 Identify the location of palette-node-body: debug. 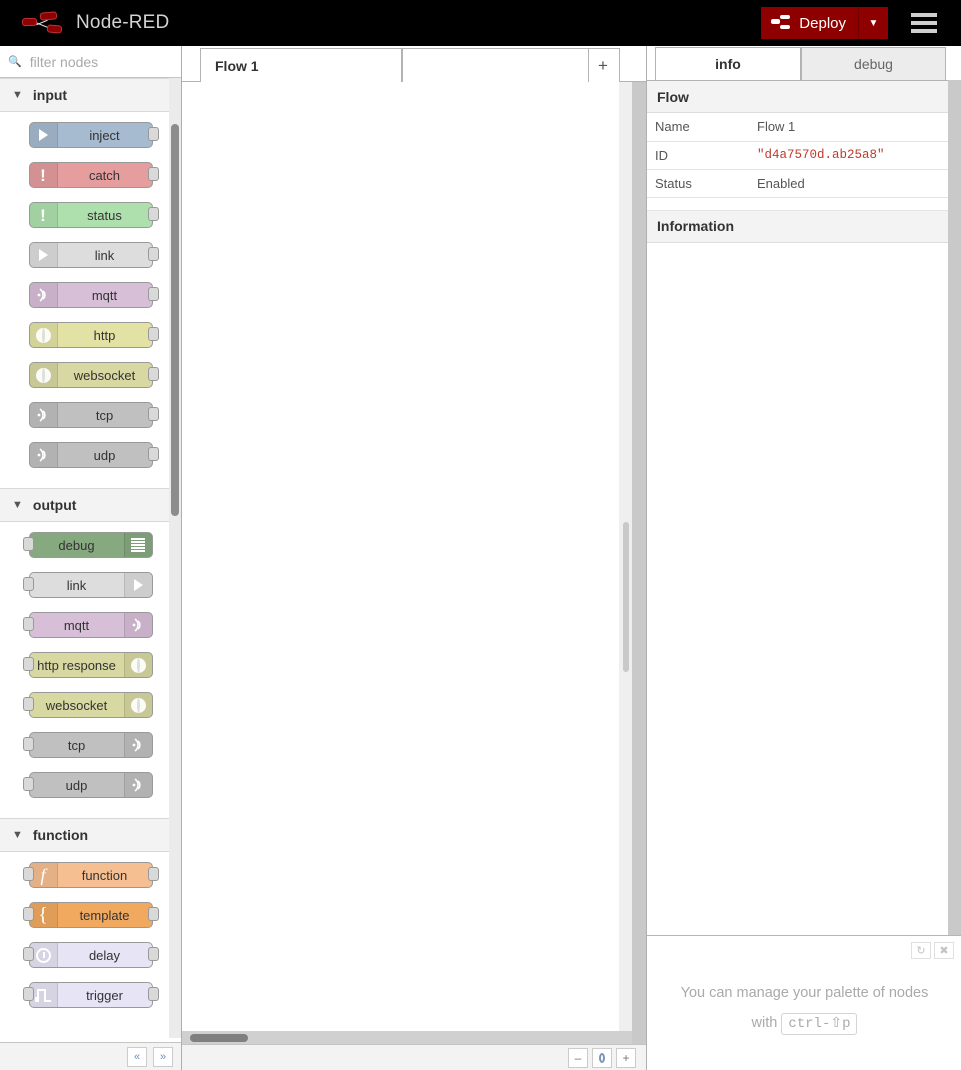
(90, 545).